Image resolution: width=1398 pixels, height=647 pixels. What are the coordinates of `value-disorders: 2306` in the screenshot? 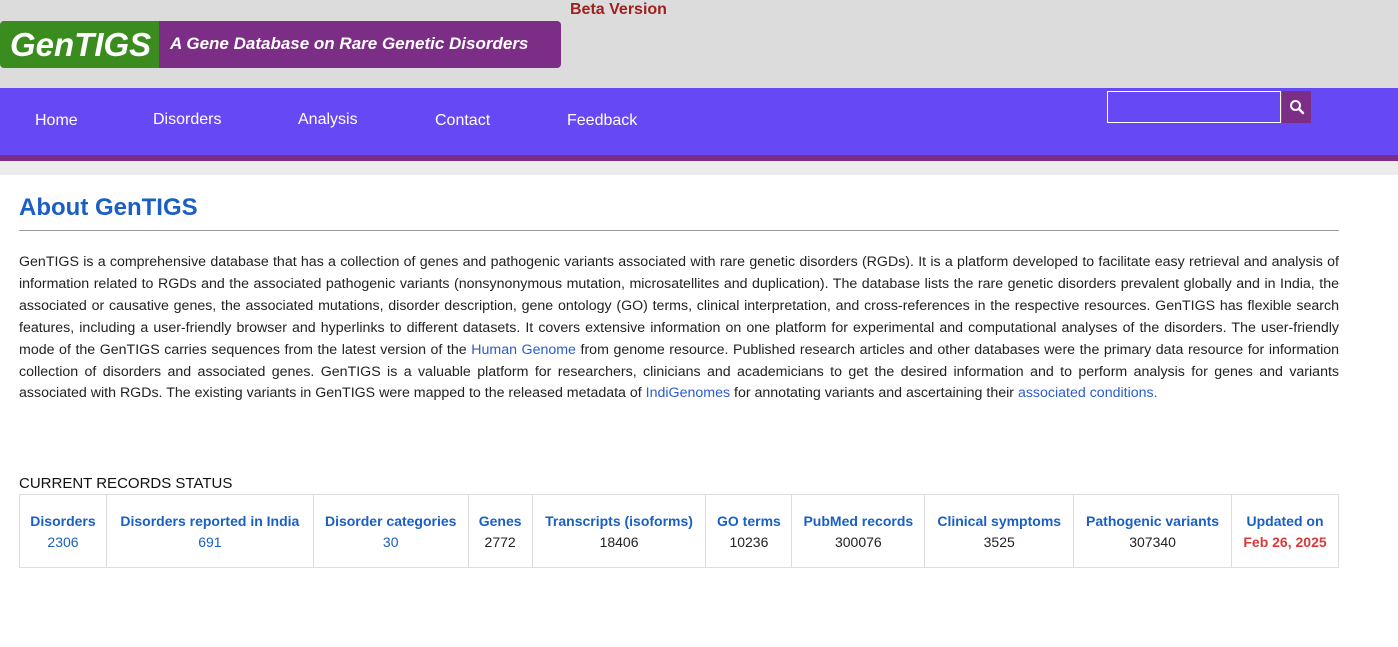 It's located at (63, 549).